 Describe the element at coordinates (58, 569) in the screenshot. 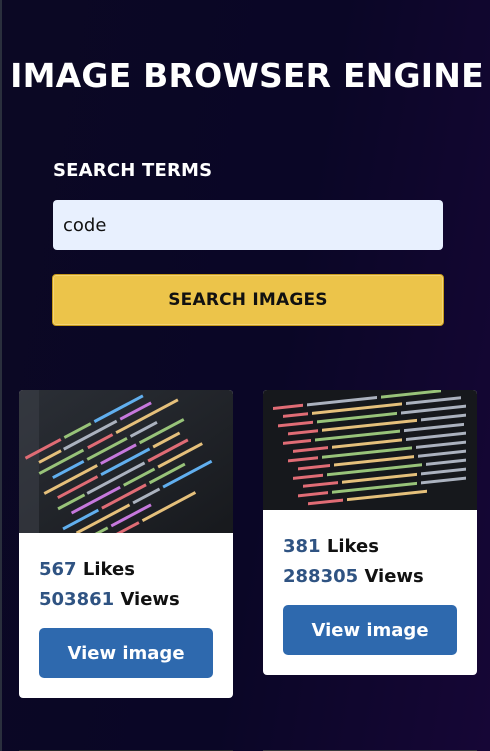

I see `likes-number: 567` at that location.